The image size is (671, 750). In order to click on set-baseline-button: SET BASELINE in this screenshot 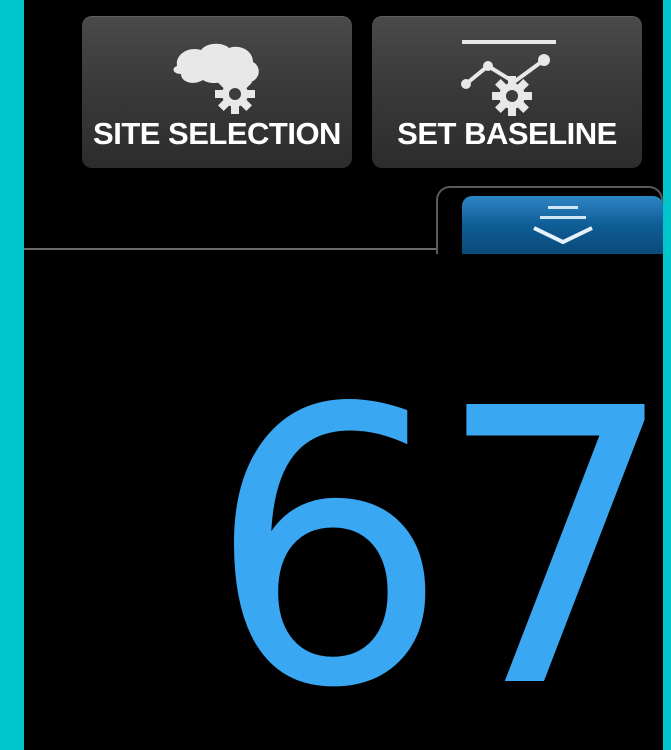, I will do `click(507, 92)`.